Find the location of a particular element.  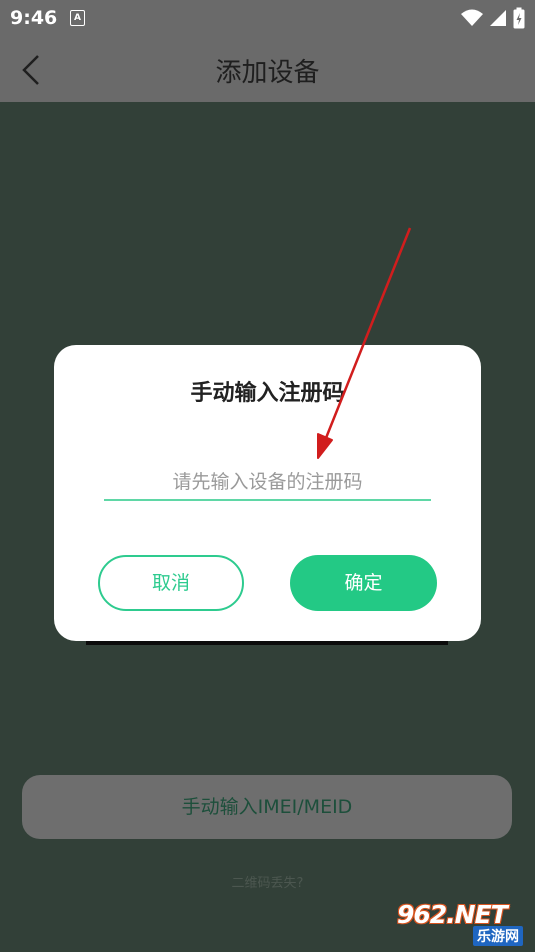

cancel-button: 取消 is located at coordinates (171, 583).